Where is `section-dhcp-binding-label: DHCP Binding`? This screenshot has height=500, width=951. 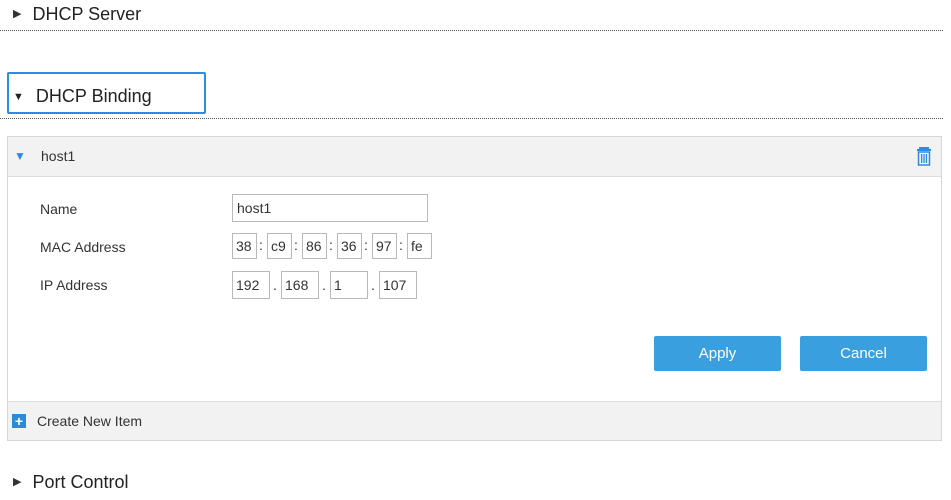 section-dhcp-binding-label: DHCP Binding is located at coordinates (93, 96).